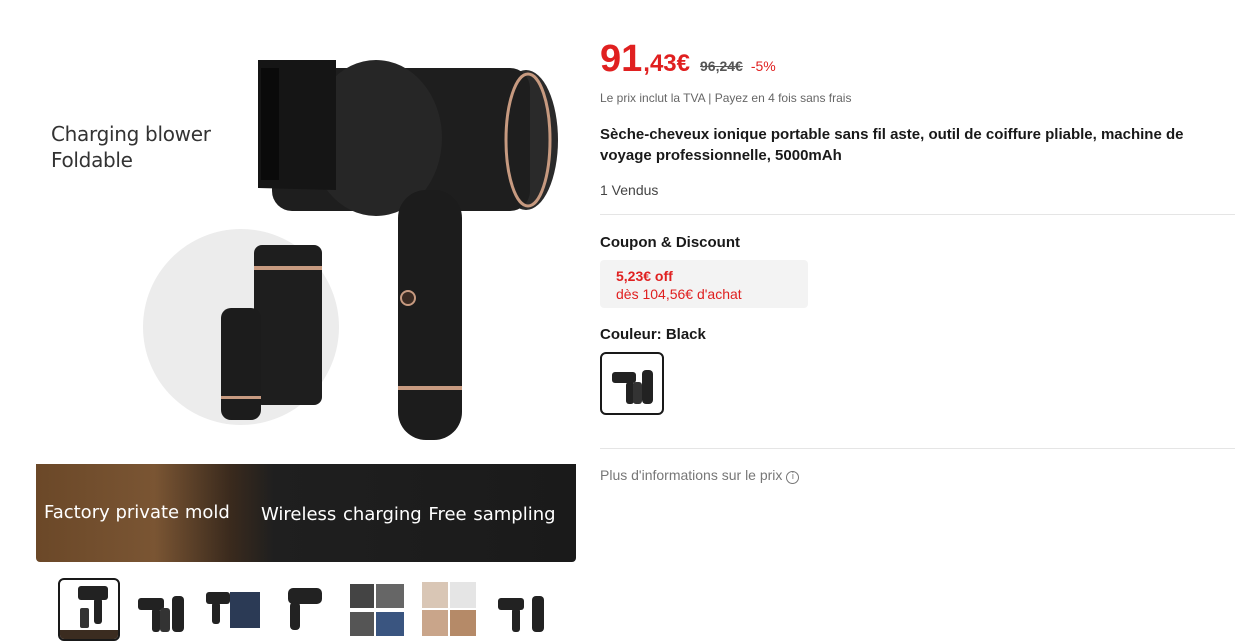 This screenshot has width=1235, height=641. I want to click on hair-dryer-charging-image, so click(233, 610).